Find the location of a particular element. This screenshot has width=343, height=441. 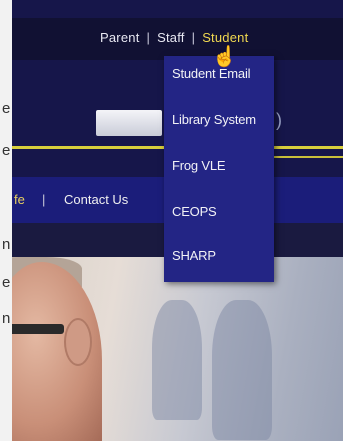

nav-item-contact-us: Contact Us is located at coordinates (96, 199).